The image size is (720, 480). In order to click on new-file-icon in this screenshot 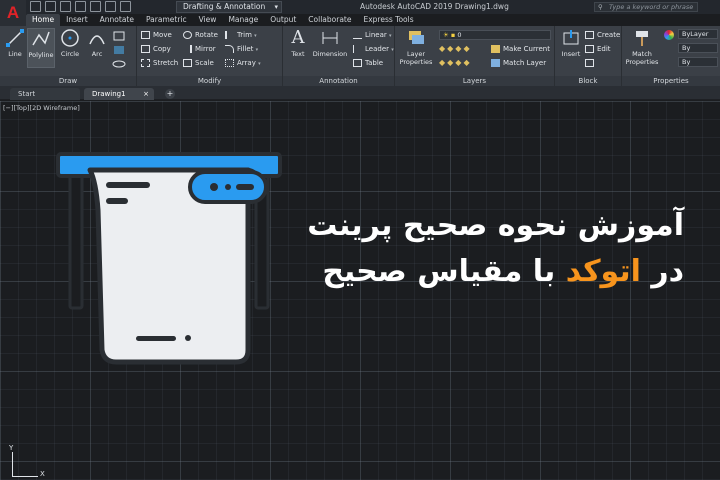, I will do `click(35, 6)`.